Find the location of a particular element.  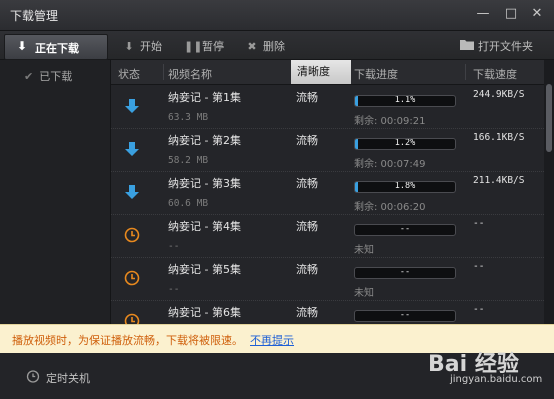

video-name: 纳妾记 - 第2集 is located at coordinates (204, 140).